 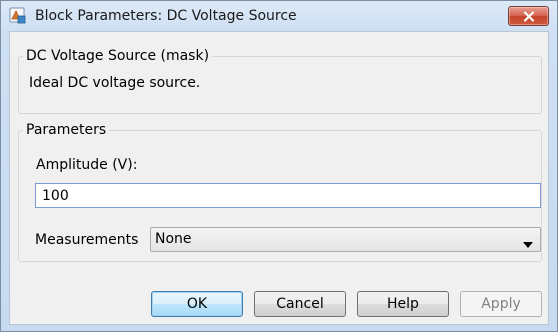 I want to click on close-icon, so click(x=529, y=16).